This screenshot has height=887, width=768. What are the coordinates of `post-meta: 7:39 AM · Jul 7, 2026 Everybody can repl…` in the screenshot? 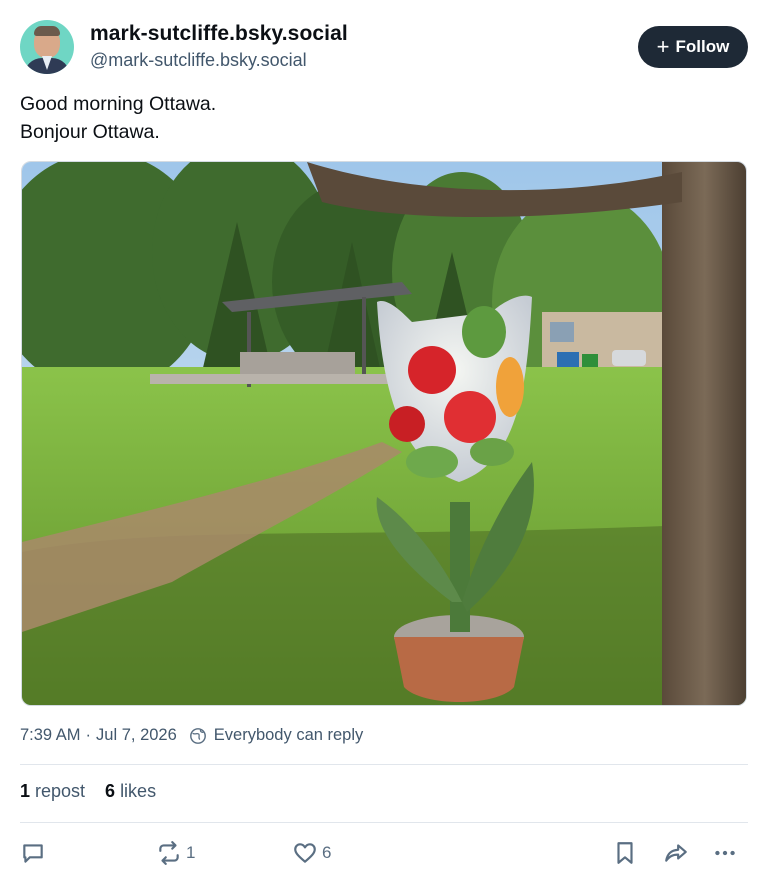 It's located at (191, 735).